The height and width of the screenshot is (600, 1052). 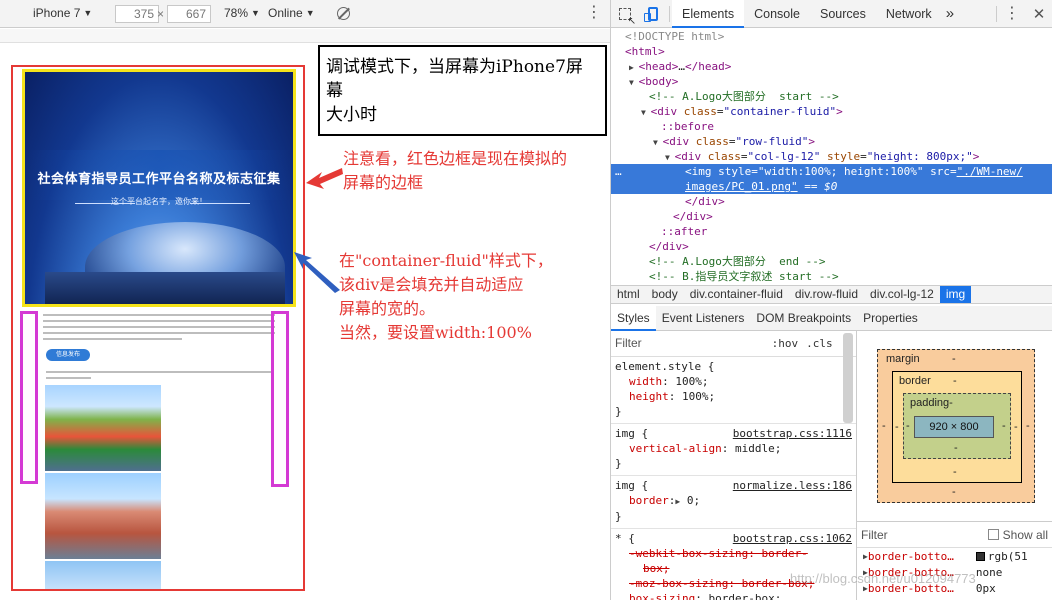 What do you see at coordinates (831, 36) in the screenshot?
I see `dom-line-doctype: <!DOCTYPE html>` at bounding box center [831, 36].